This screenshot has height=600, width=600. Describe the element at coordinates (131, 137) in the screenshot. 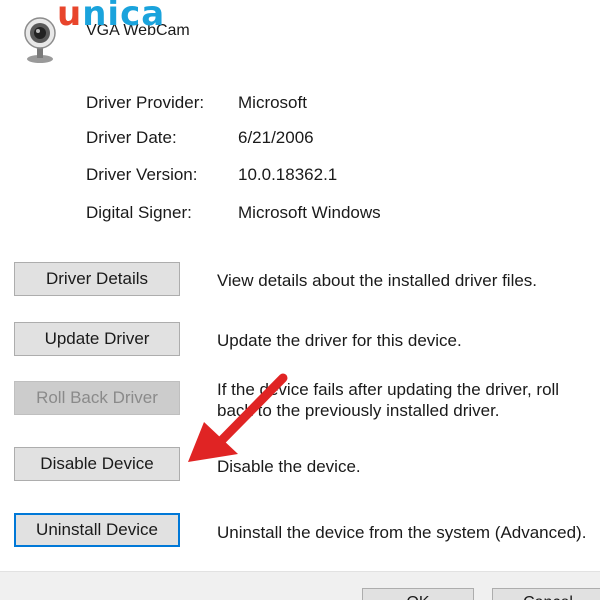

I see `driver-date-label: Driver Date:` at that location.